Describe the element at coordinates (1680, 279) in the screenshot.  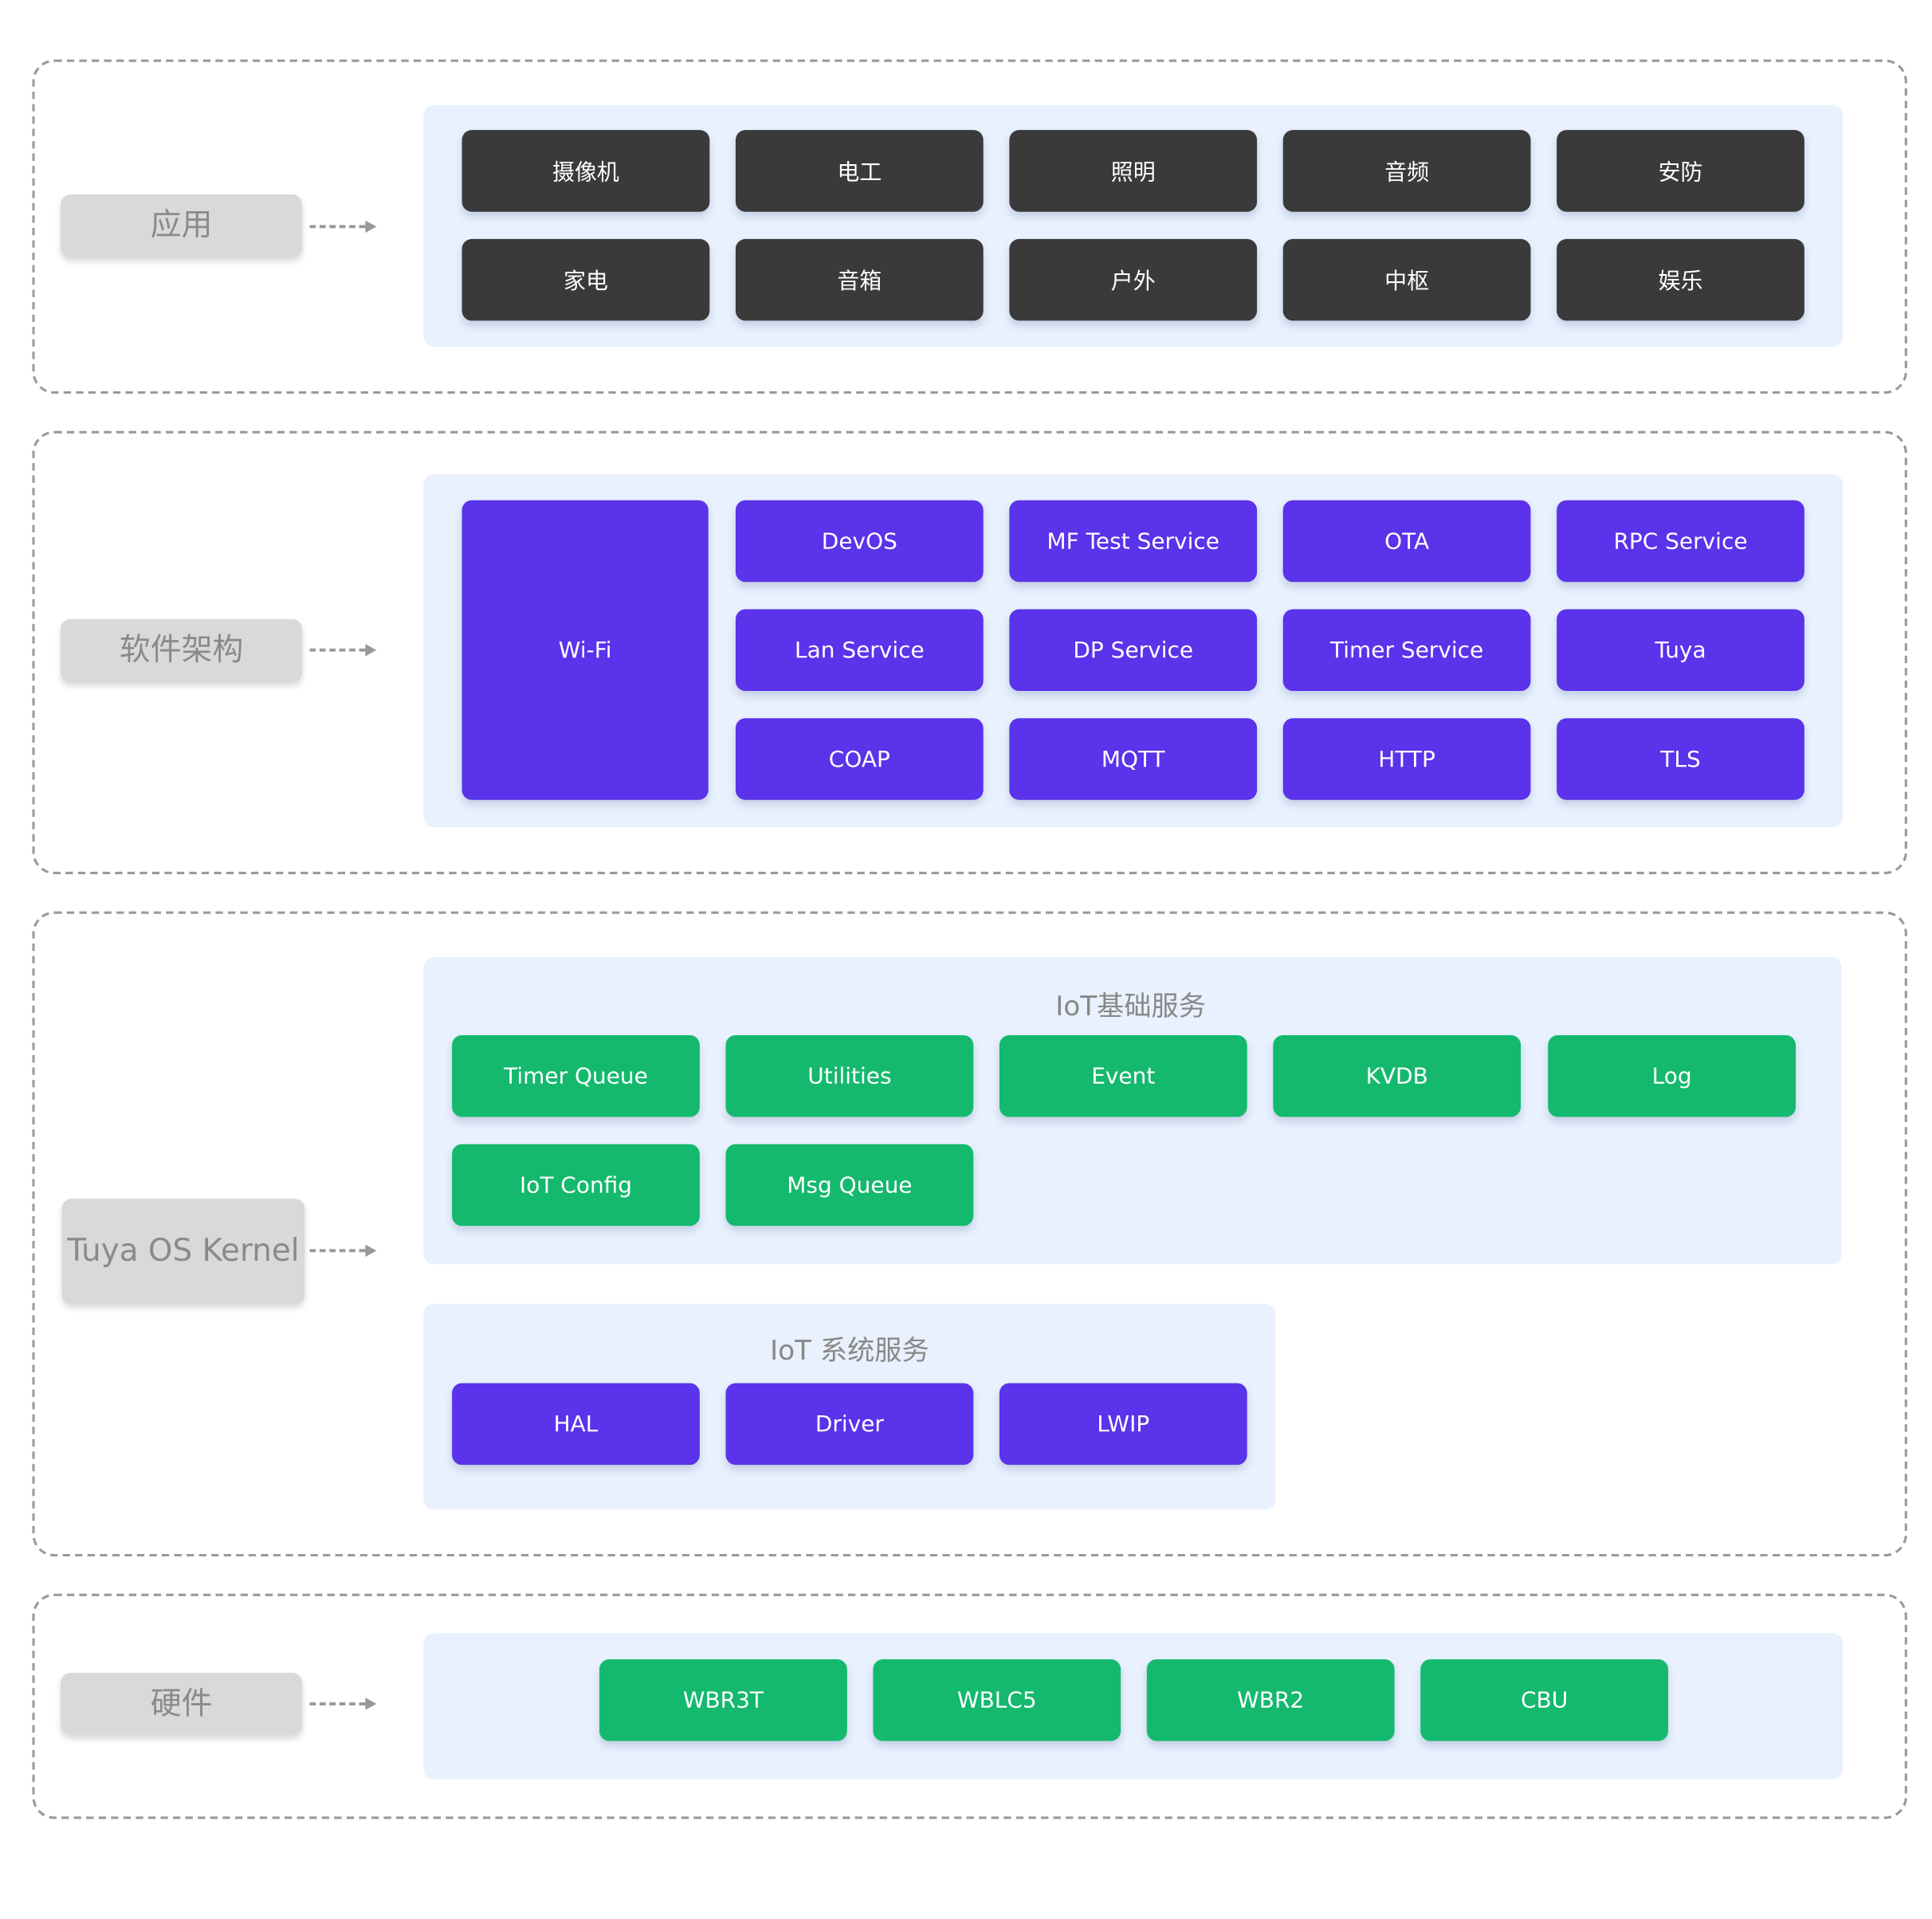
I see `app-item: 娱乐` at that location.